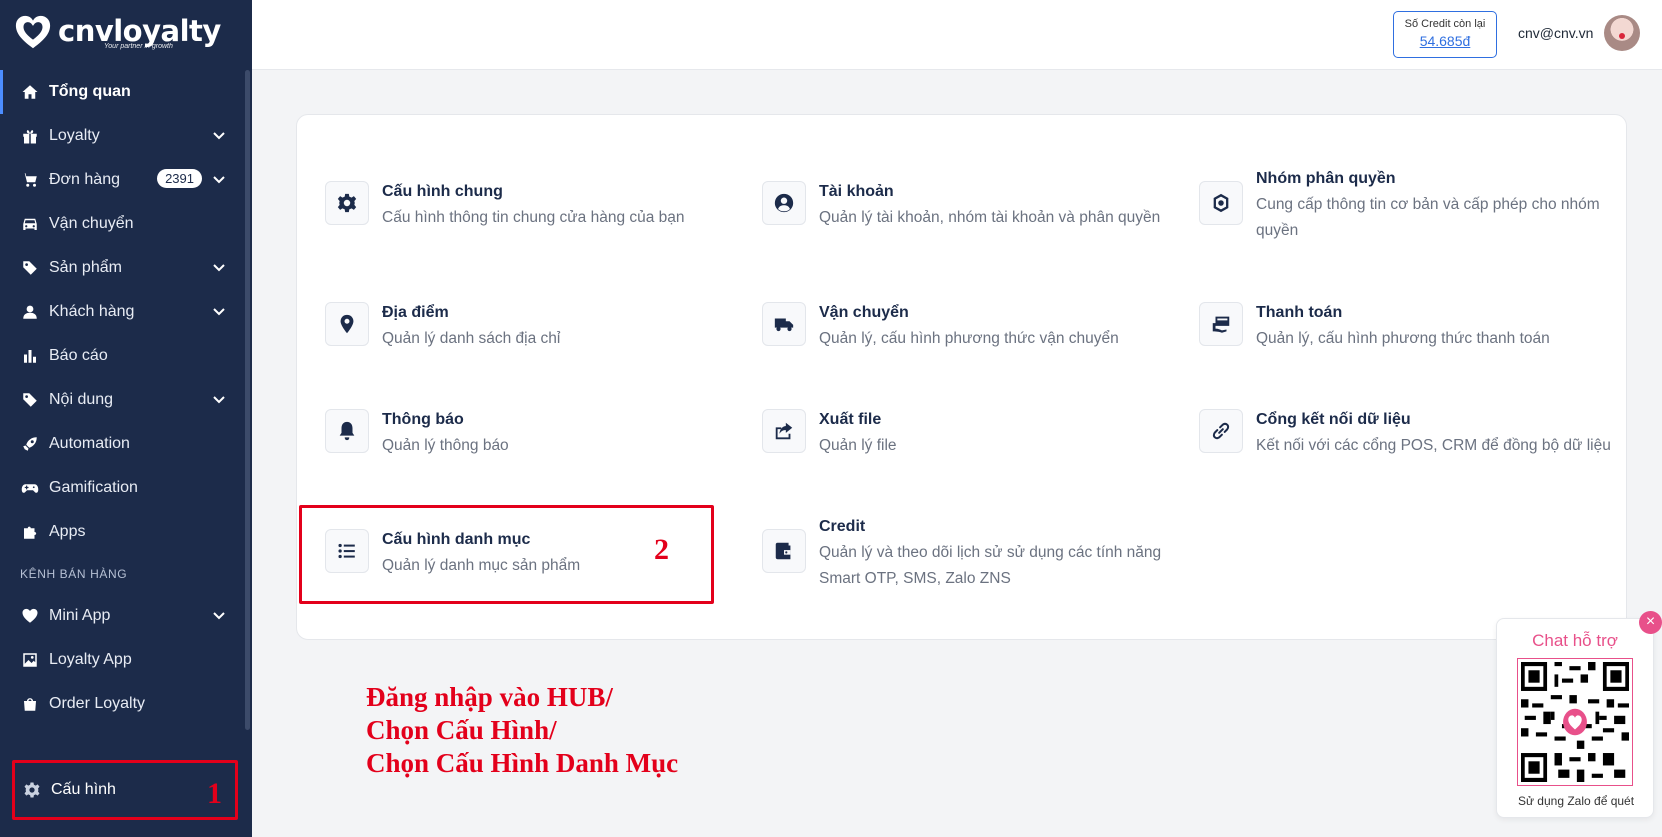 The height and width of the screenshot is (837, 1662). Describe the element at coordinates (97, 703) in the screenshot. I see `sidebar-item-label: Order Loyalty` at that location.